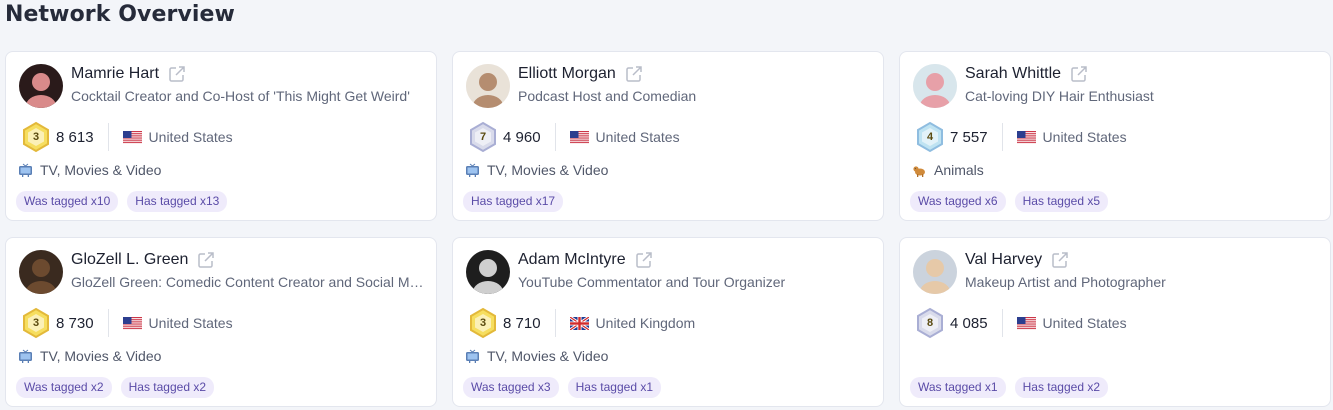  I want to click on follower-count: 4 085, so click(969, 323).